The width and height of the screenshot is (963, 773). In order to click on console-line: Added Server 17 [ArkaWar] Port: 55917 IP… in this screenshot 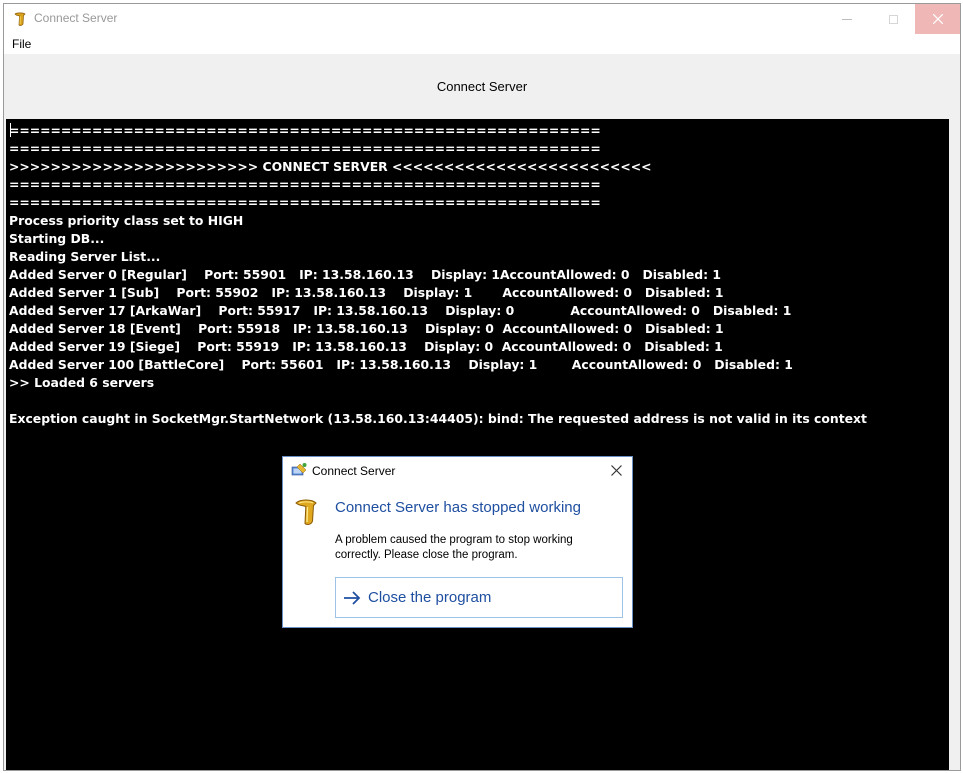, I will do `click(400, 310)`.